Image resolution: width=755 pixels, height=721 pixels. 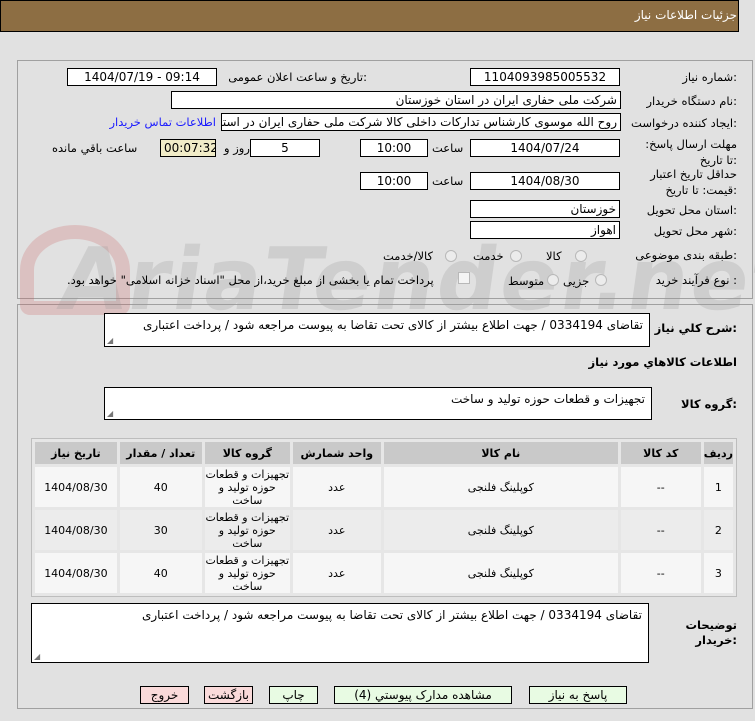 I want to click on process-option-minor: جزیی, so click(x=576, y=281).